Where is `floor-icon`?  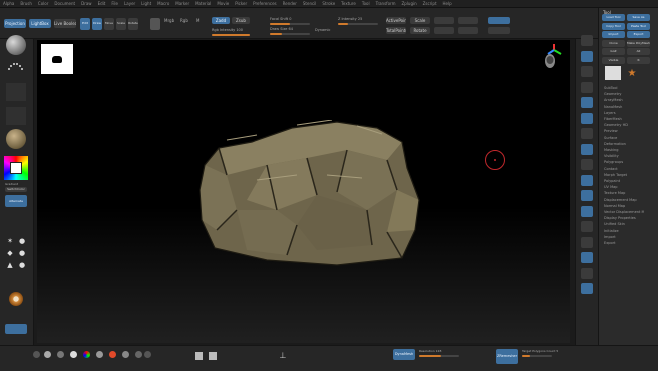
floor-icon is located at coordinates (587, 118).